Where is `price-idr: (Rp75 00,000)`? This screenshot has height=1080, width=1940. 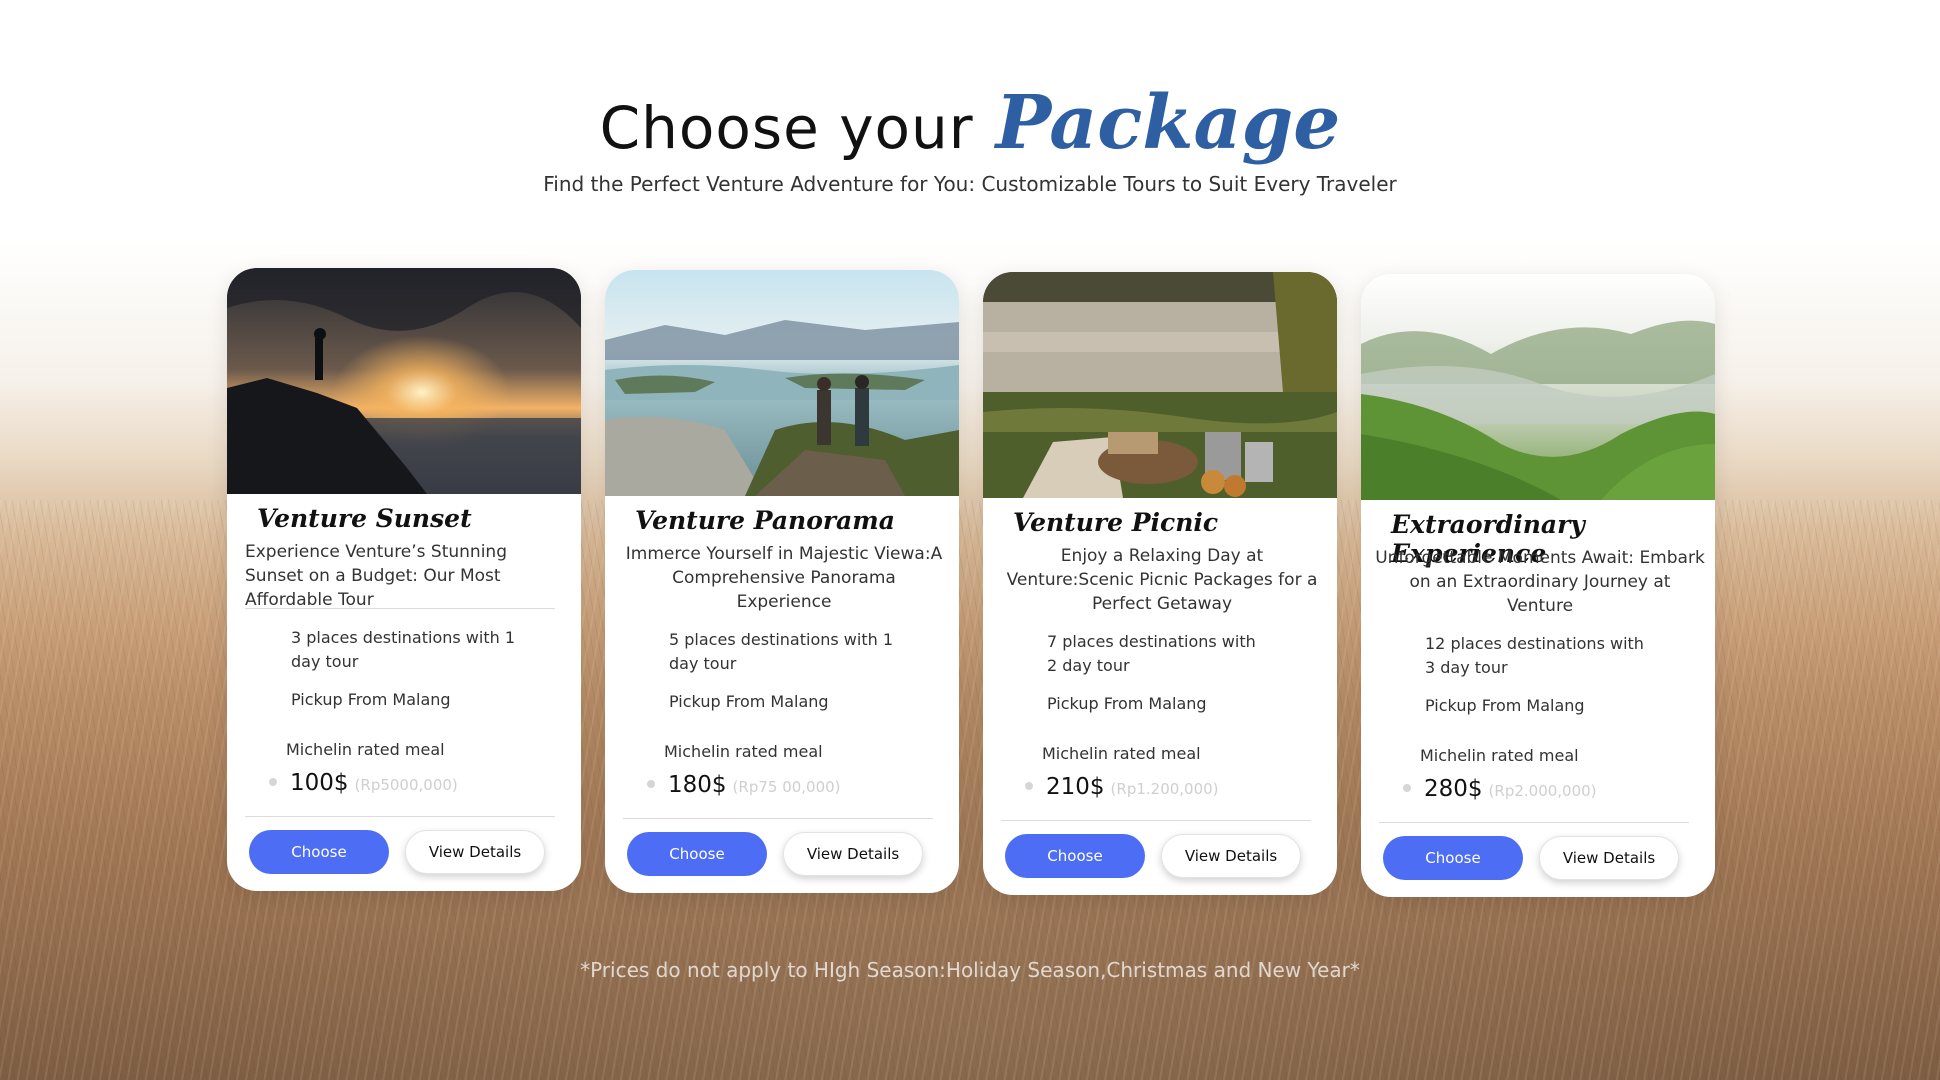 price-idr: (Rp75 00,000) is located at coordinates (786, 787).